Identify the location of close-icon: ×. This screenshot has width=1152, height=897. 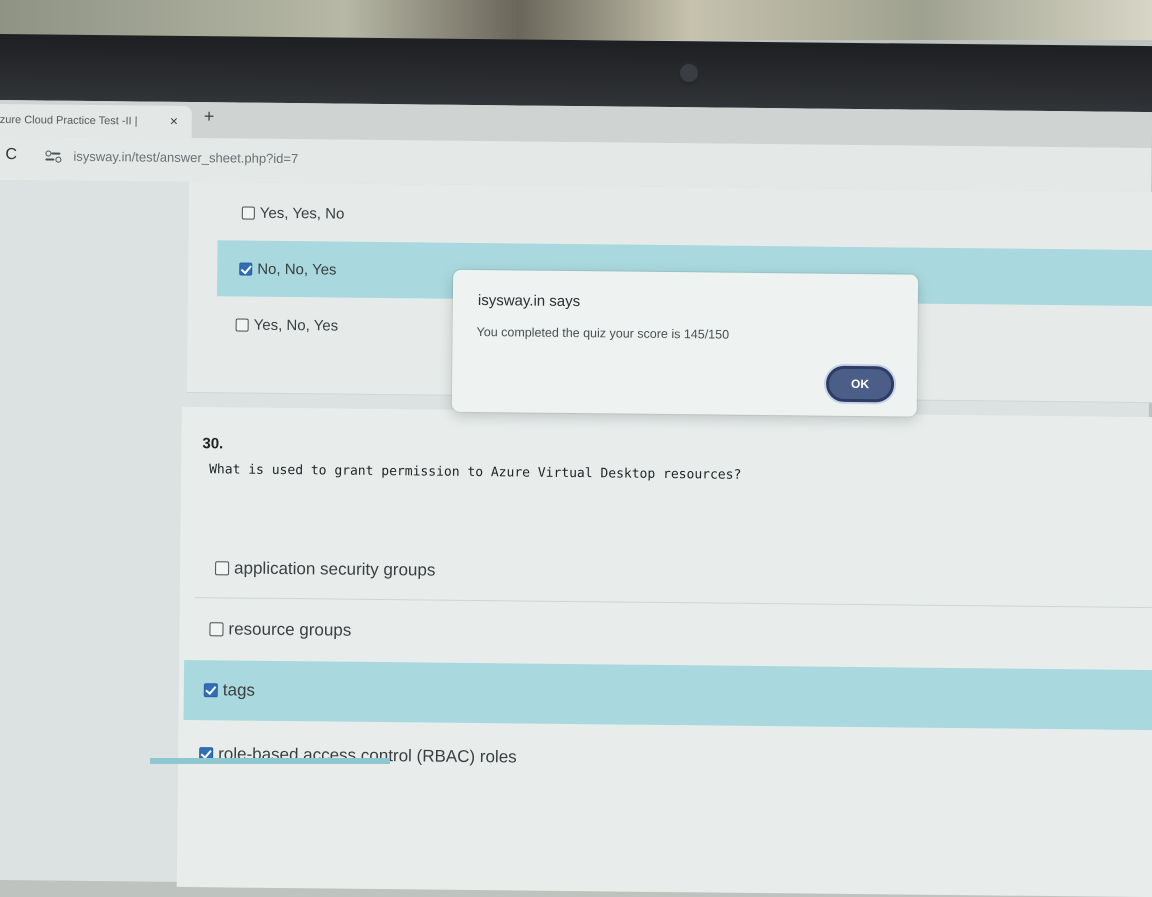
(174, 121).